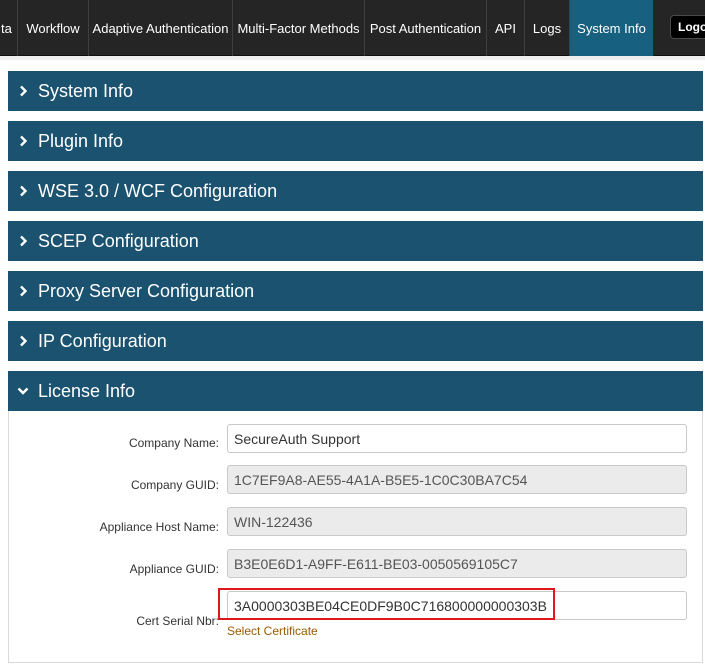  I want to click on nav-tab-label: Multi-Factor Methods, so click(298, 28).